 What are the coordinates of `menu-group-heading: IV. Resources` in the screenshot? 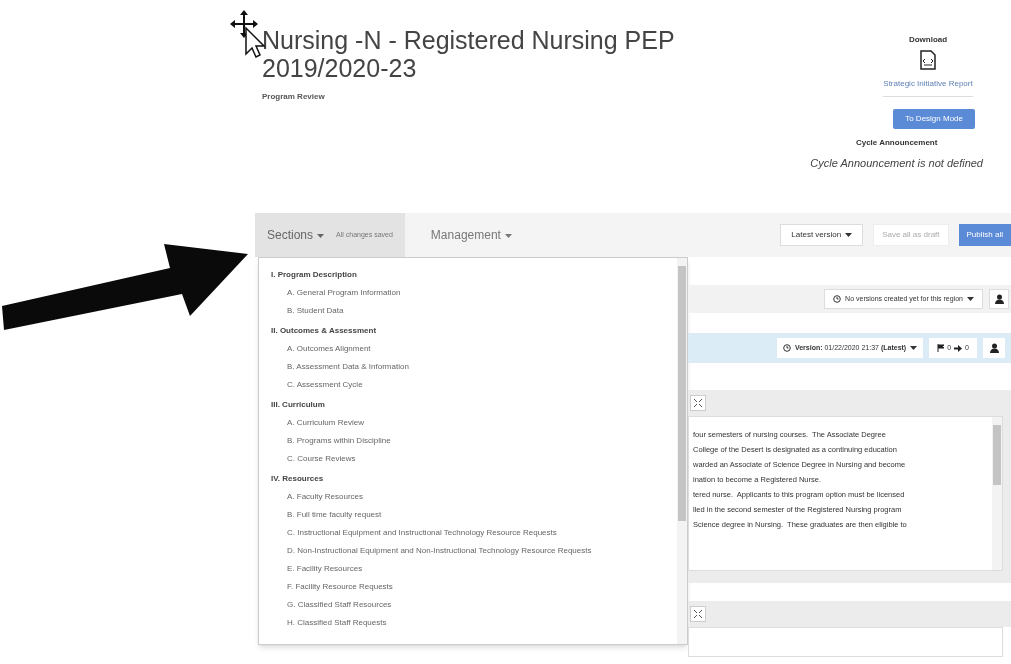 It's located at (297, 479).